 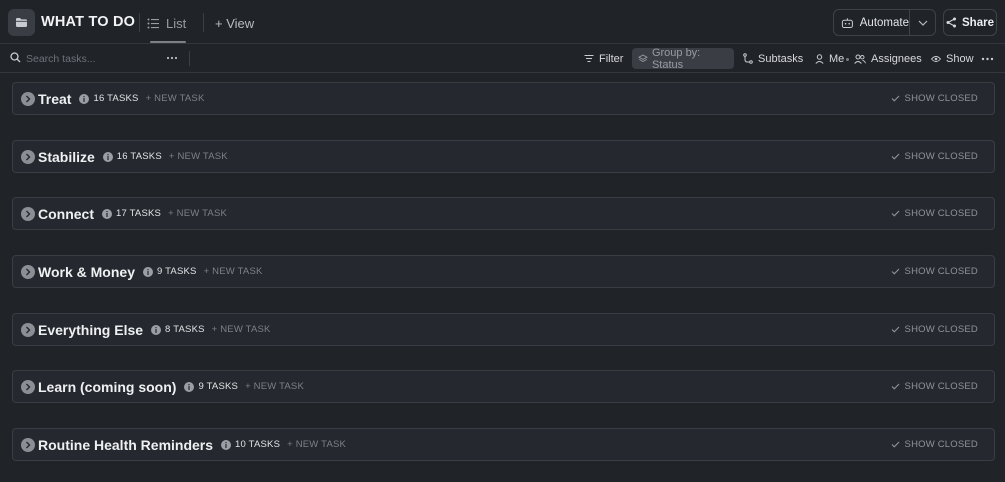 I want to click on group-by-button: Group by: Status, so click(x=683, y=58).